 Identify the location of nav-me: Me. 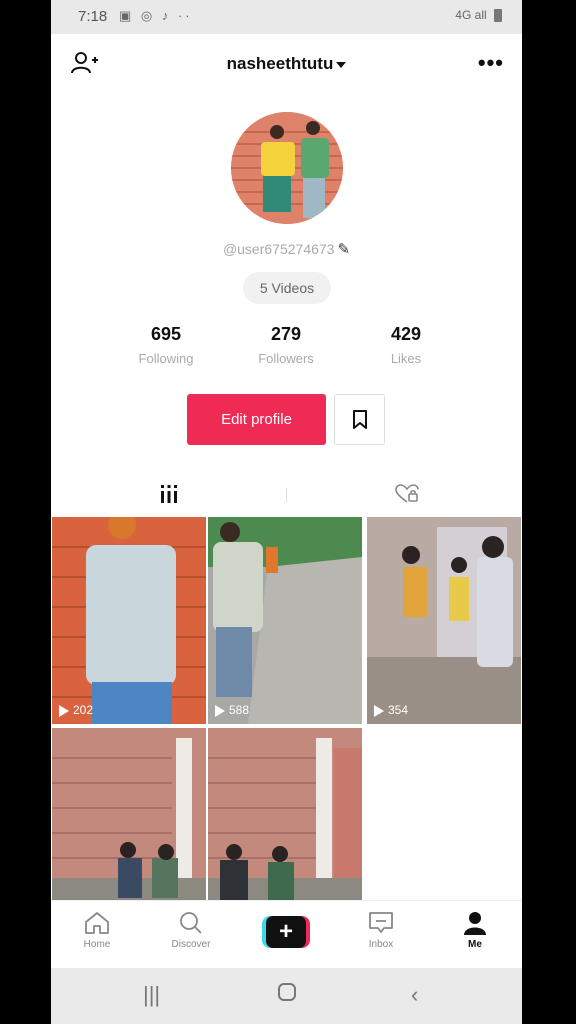
(475, 930).